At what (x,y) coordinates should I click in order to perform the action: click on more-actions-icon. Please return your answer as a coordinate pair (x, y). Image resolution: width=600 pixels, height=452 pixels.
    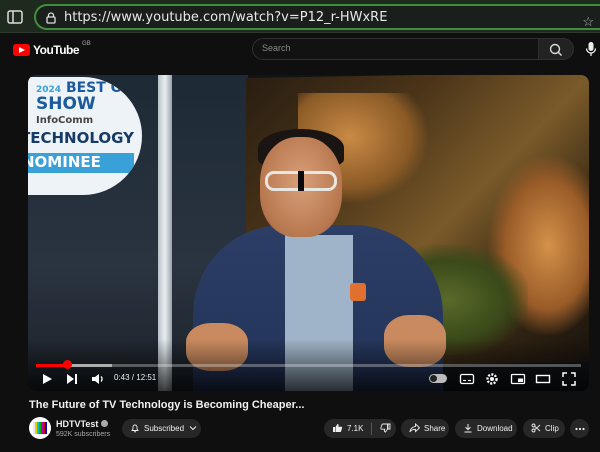
    Looking at the image, I should click on (579, 428).